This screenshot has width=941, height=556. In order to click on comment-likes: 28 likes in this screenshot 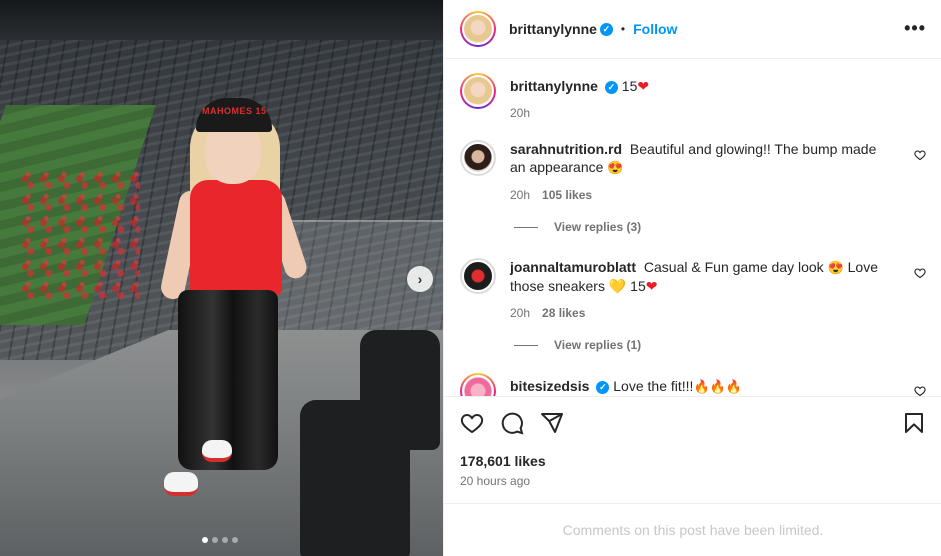, I will do `click(563, 313)`.